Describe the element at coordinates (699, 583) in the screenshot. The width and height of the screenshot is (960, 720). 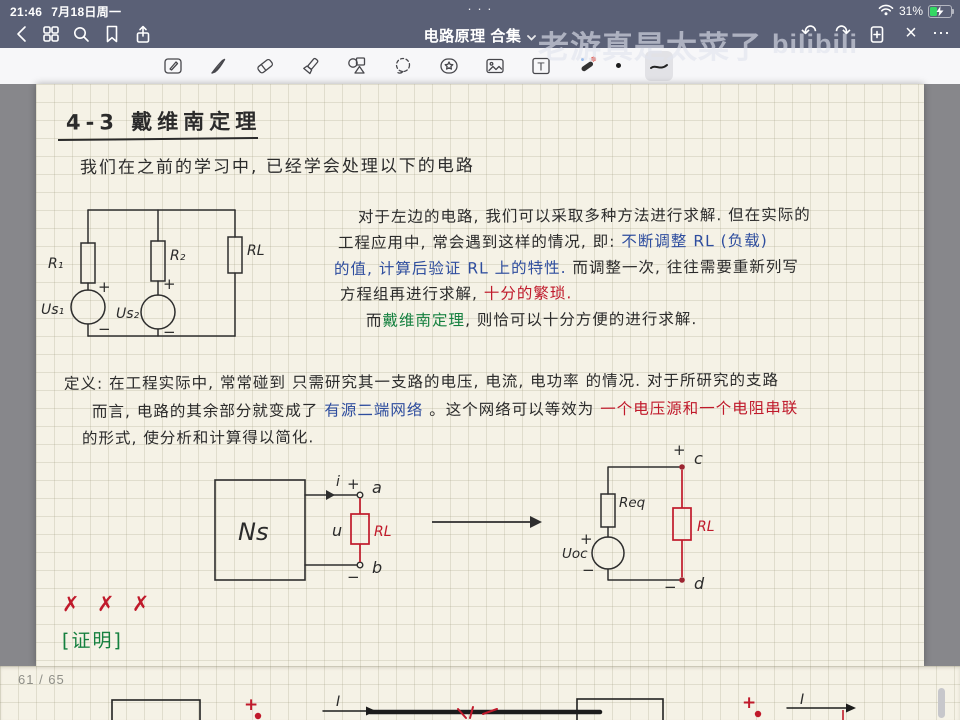
I see `label-node-d: d` at that location.